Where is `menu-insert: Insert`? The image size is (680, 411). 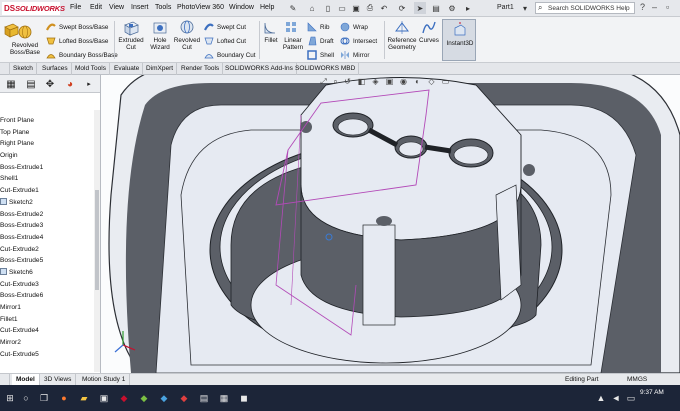 menu-insert: Insert is located at coordinates (140, 7).